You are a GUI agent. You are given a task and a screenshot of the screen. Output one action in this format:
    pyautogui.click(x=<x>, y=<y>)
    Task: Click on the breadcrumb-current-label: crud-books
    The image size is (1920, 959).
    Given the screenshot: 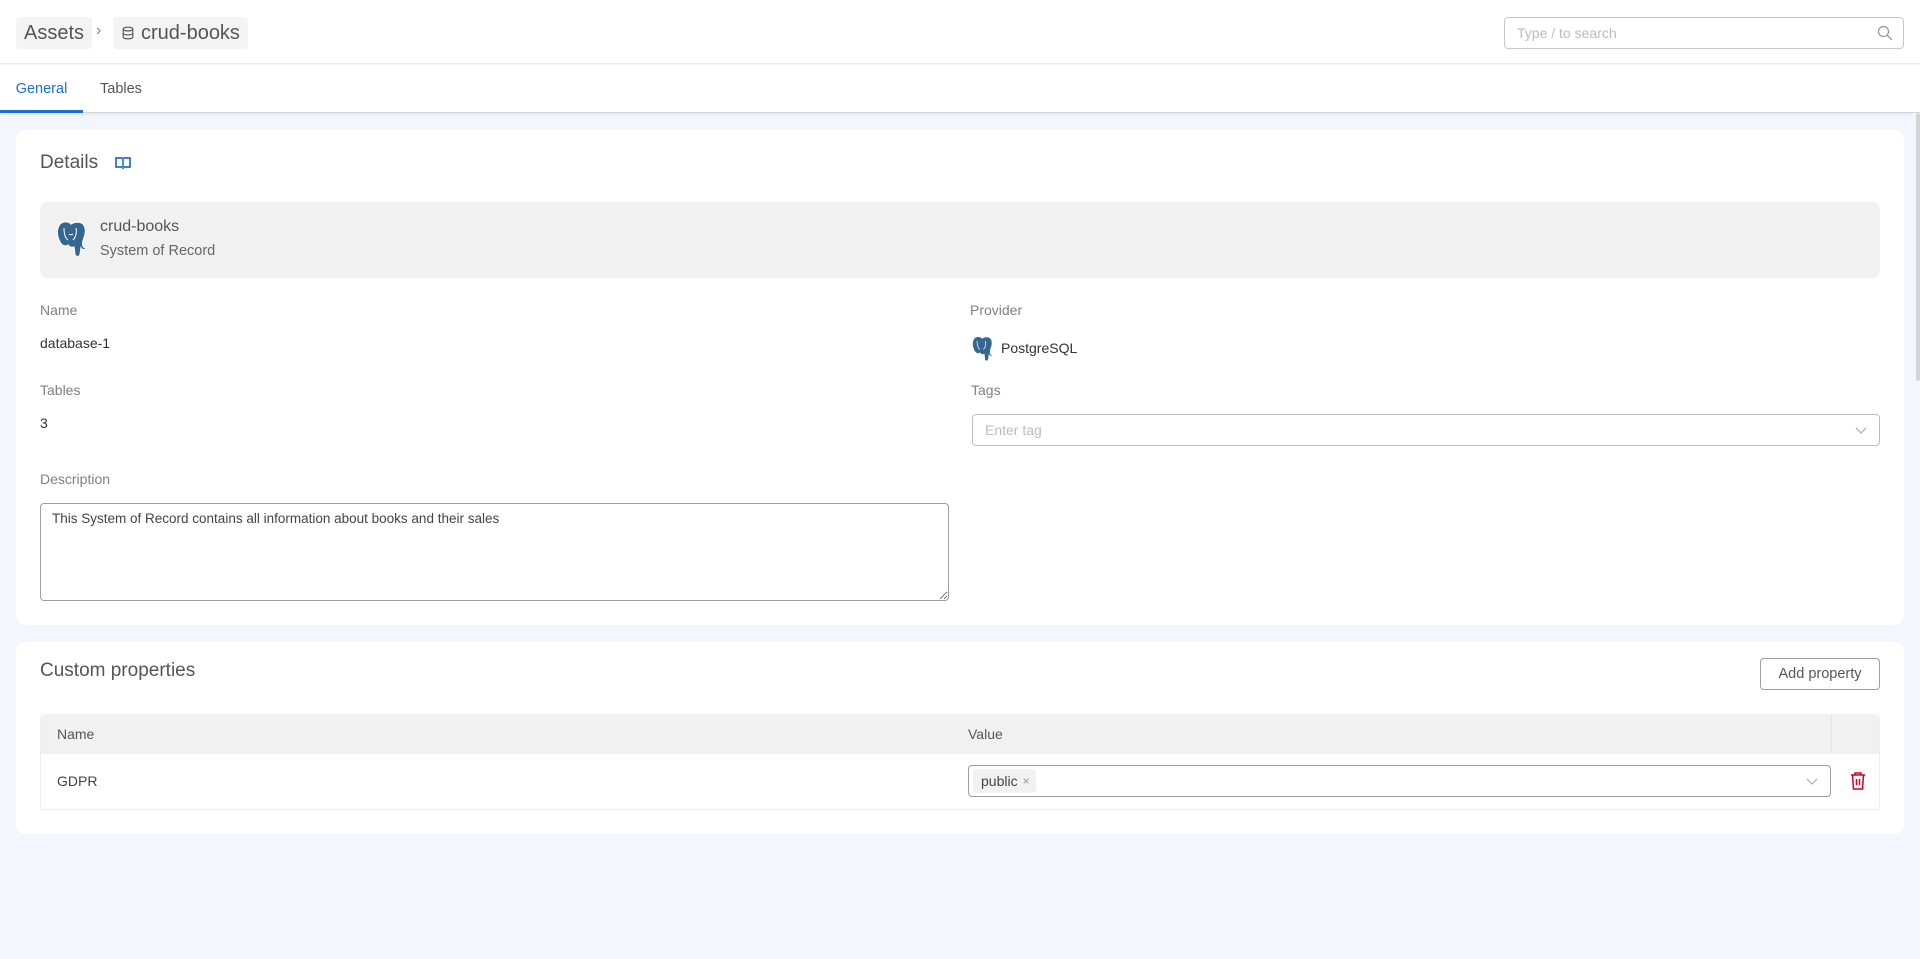 What is the action you would take?
    pyautogui.click(x=190, y=33)
    